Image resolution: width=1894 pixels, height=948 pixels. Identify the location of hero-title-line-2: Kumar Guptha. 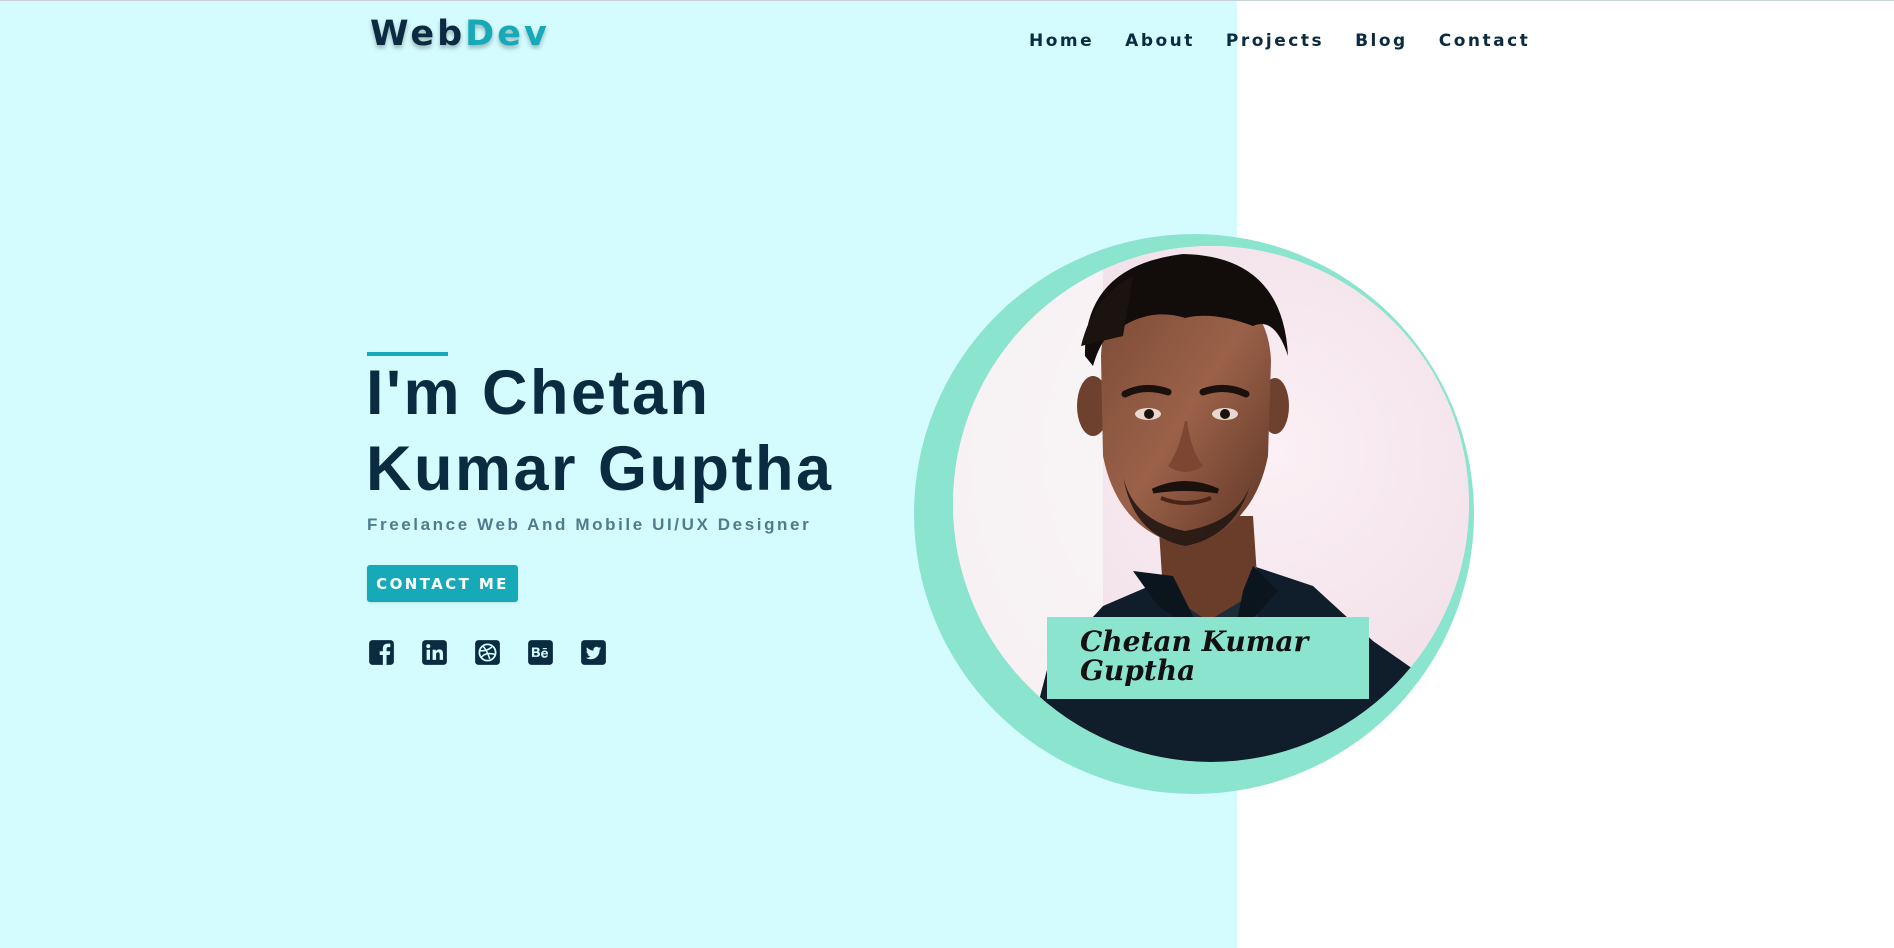
(600, 469).